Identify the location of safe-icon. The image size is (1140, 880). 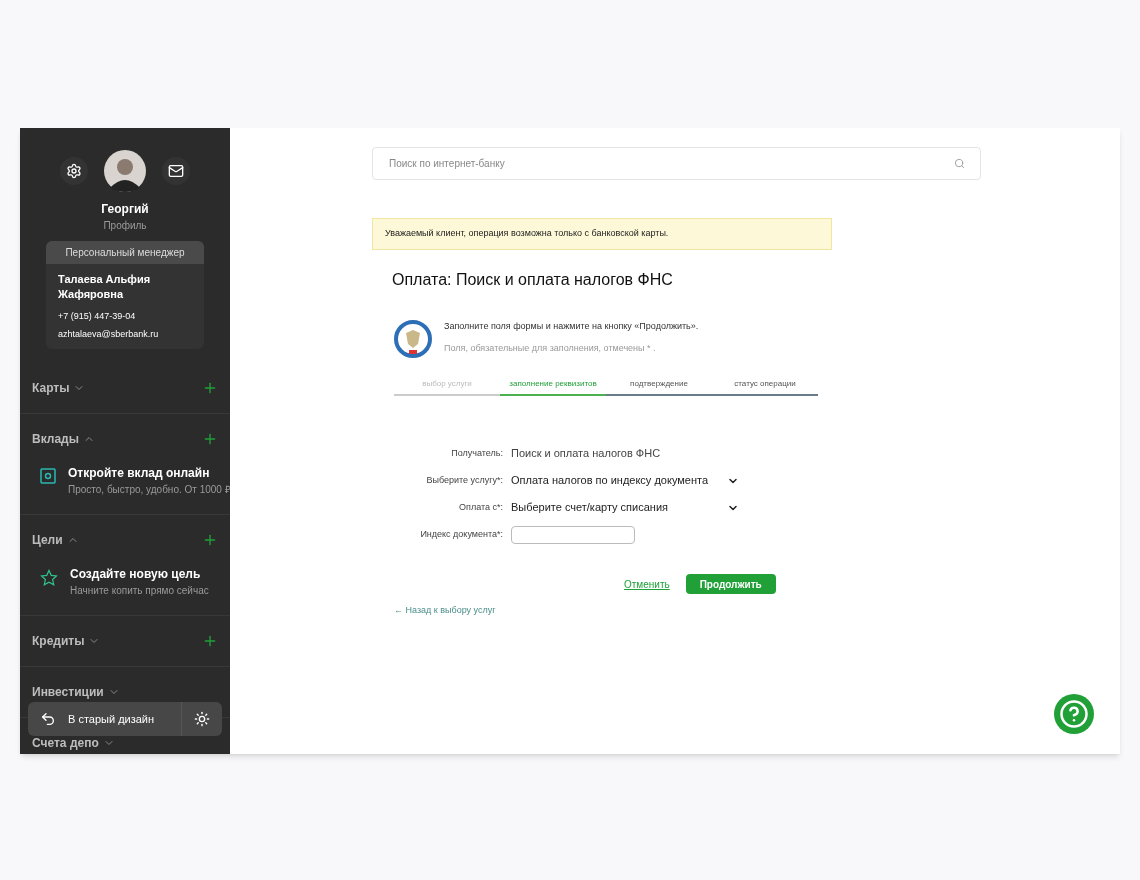
(48, 476).